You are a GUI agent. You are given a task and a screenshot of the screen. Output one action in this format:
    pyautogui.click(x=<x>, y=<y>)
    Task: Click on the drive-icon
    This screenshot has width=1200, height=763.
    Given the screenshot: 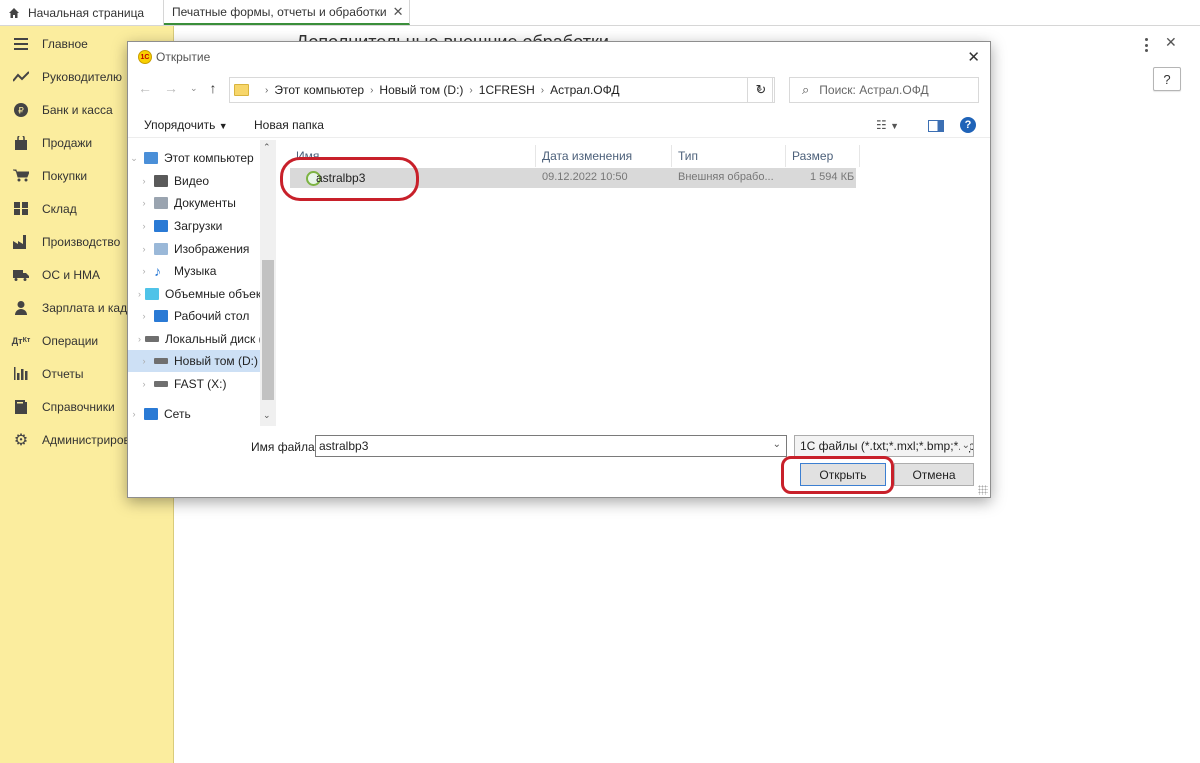 What is the action you would take?
    pyautogui.click(x=161, y=361)
    